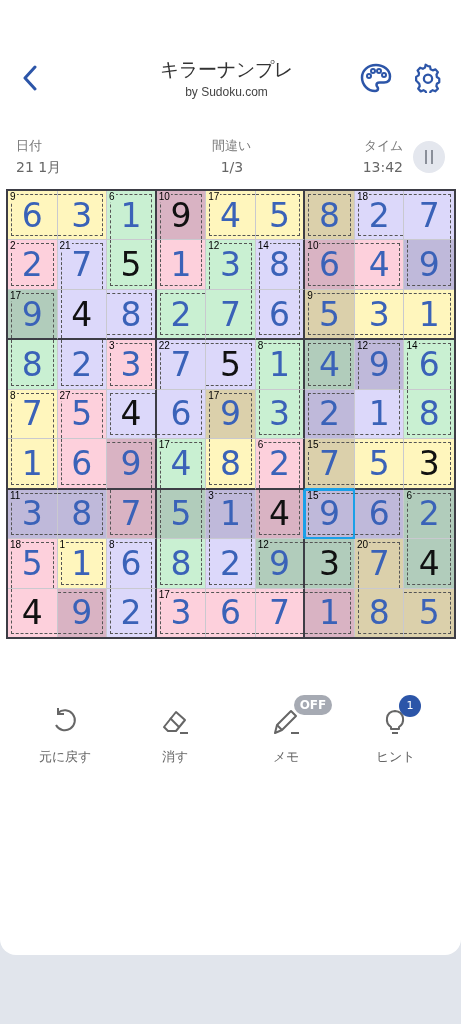 This screenshot has height=1024, width=461. I want to click on settings-icon, so click(428, 78).